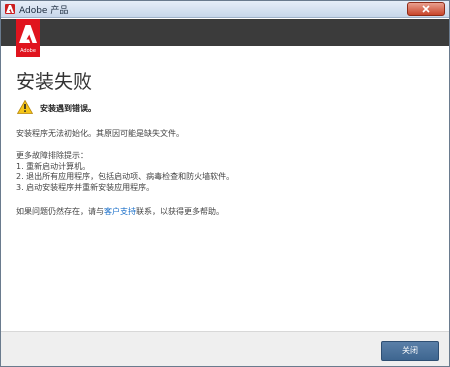 Image resolution: width=450 pixels, height=367 pixels. I want to click on customer-support-link: 客户支持, so click(120, 211).